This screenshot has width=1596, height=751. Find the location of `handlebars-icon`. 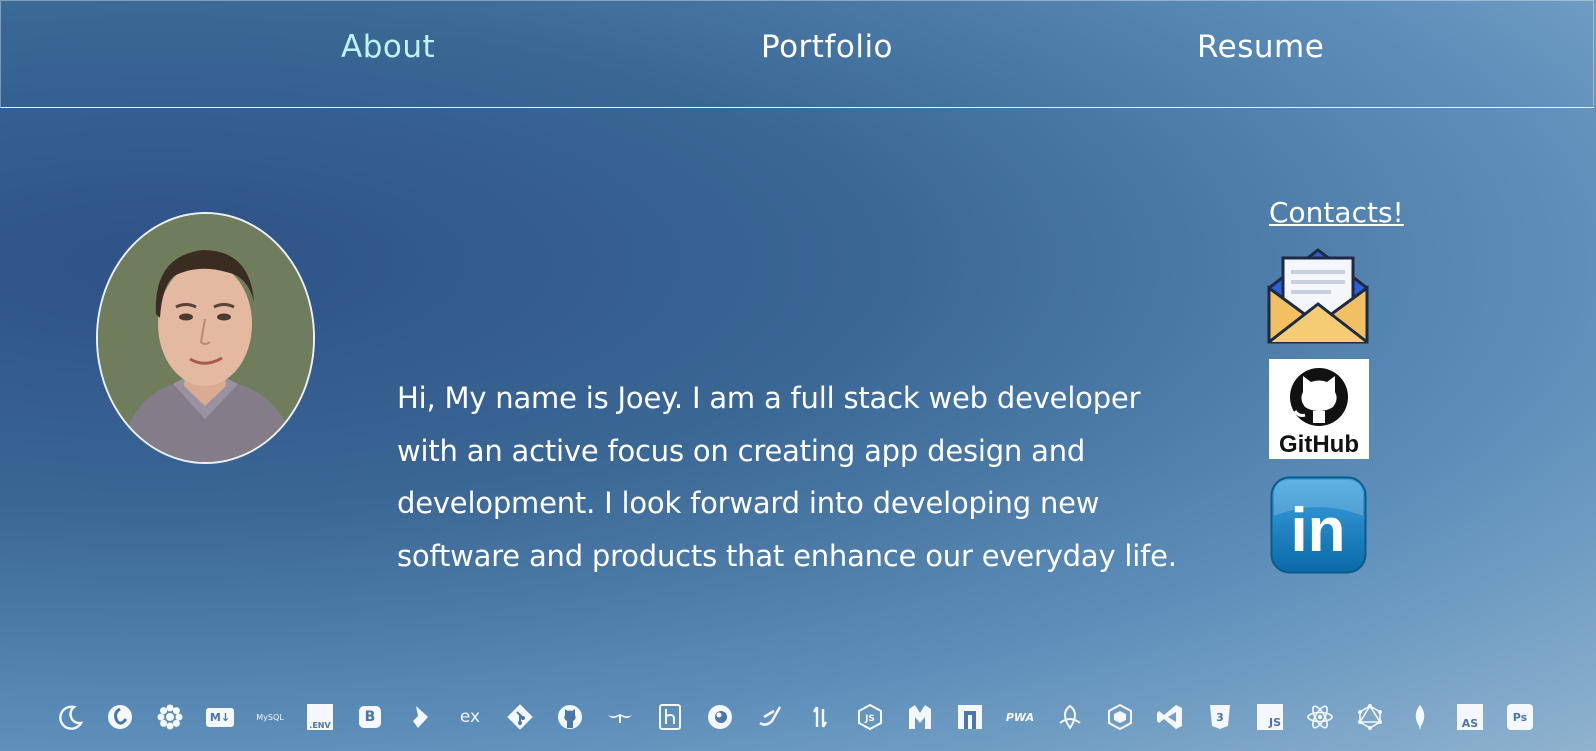

handlebars-icon is located at coordinates (620, 717).